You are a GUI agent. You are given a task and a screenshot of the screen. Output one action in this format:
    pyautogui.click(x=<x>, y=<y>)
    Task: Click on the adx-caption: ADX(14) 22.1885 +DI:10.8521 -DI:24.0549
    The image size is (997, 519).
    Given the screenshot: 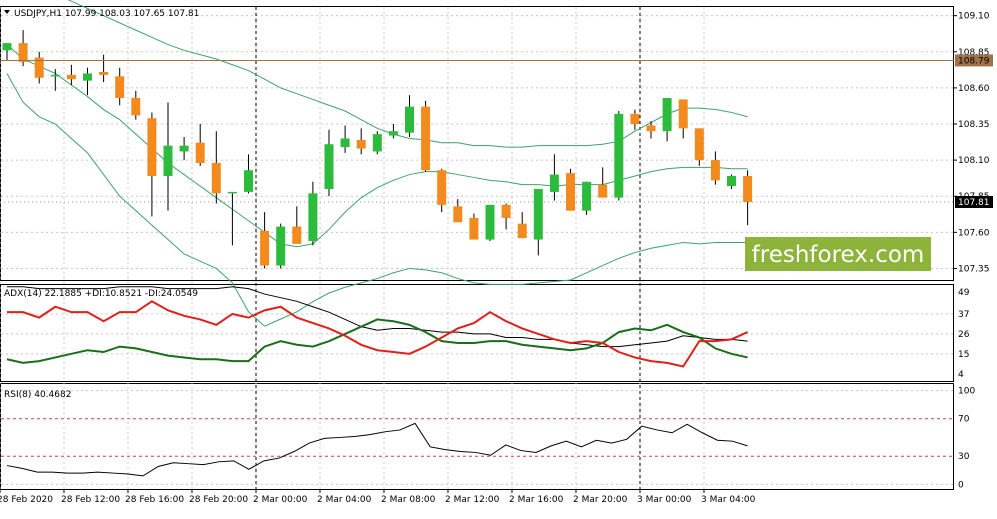 What is the action you would take?
    pyautogui.click(x=101, y=294)
    